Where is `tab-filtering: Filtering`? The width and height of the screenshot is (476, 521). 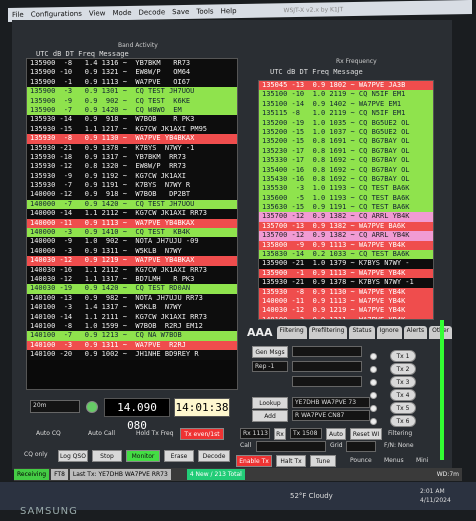
tab-filtering: Filtering is located at coordinates (291, 332).